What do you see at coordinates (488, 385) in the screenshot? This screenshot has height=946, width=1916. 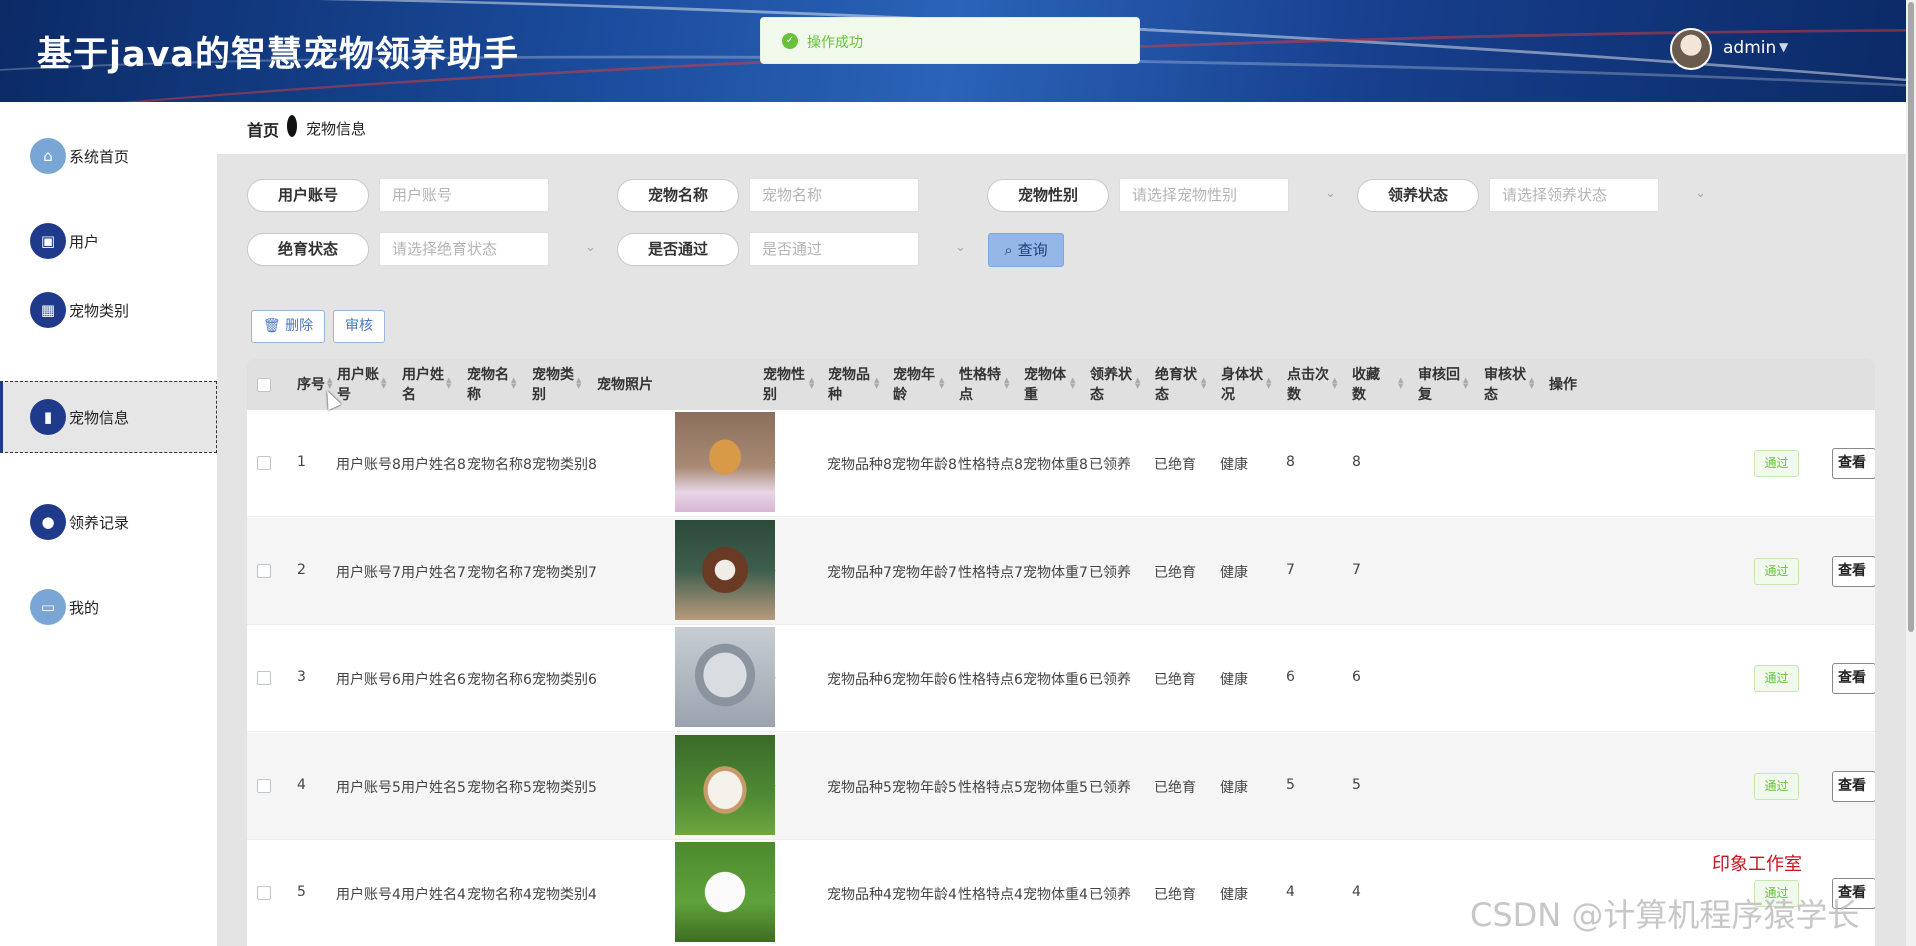 I see `column-header: 宠物名称` at bounding box center [488, 385].